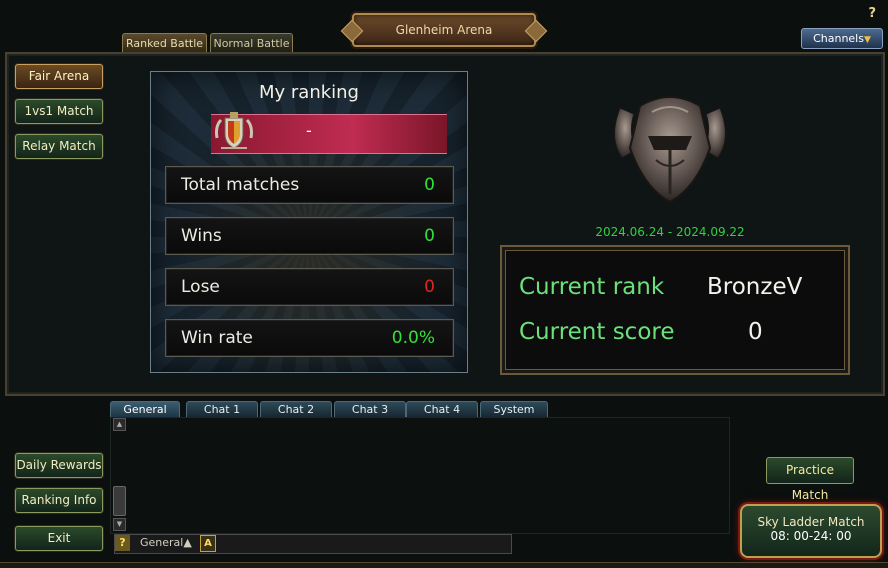  What do you see at coordinates (592, 287) in the screenshot?
I see `current-rank-label: Current rank` at bounding box center [592, 287].